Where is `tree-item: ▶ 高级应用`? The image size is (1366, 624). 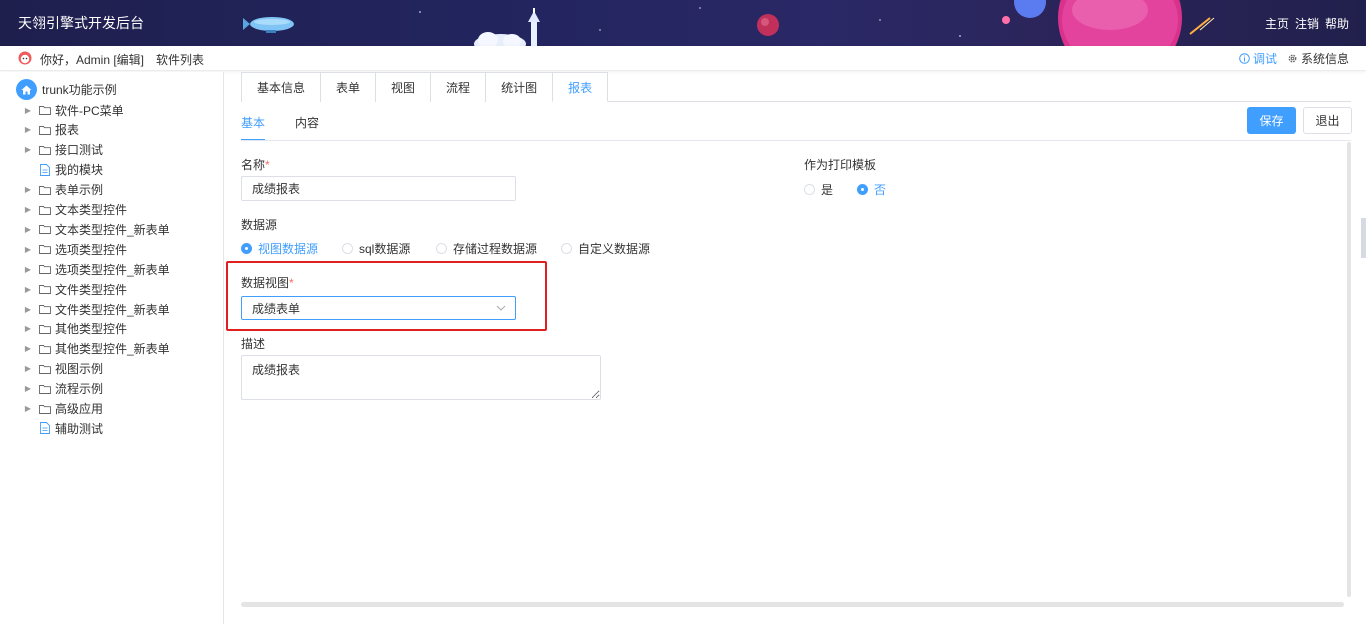 tree-item: ▶ 高级应用 is located at coordinates (63, 409).